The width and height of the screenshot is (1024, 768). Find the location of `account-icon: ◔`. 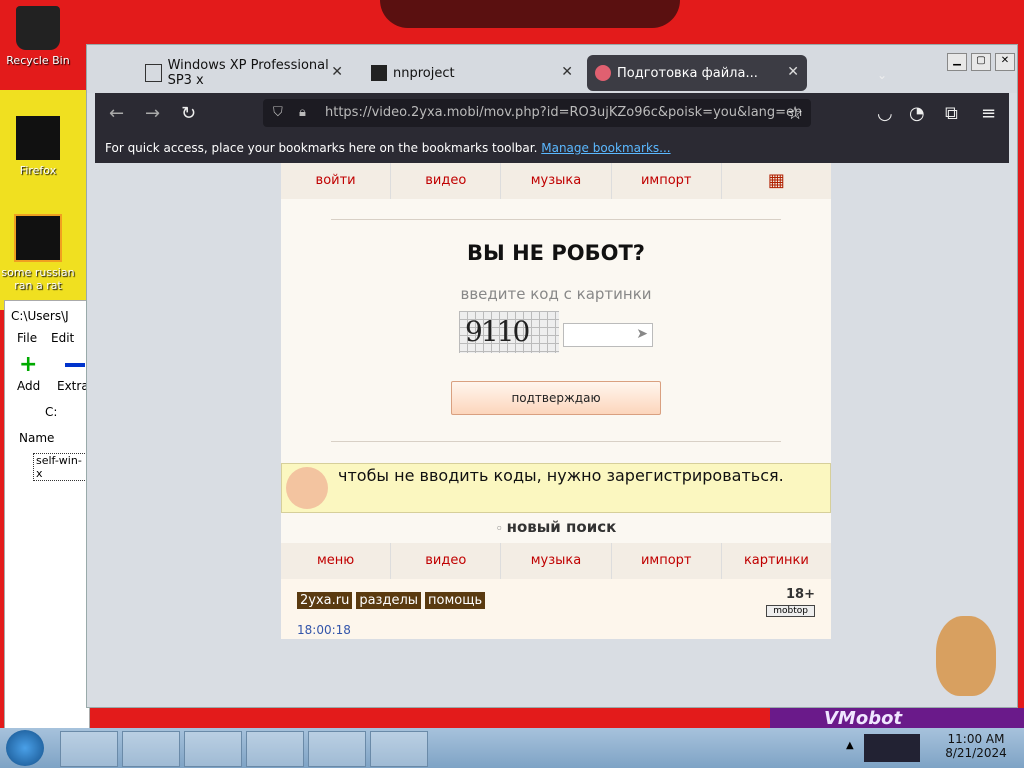

account-icon: ◔ is located at coordinates (917, 113).